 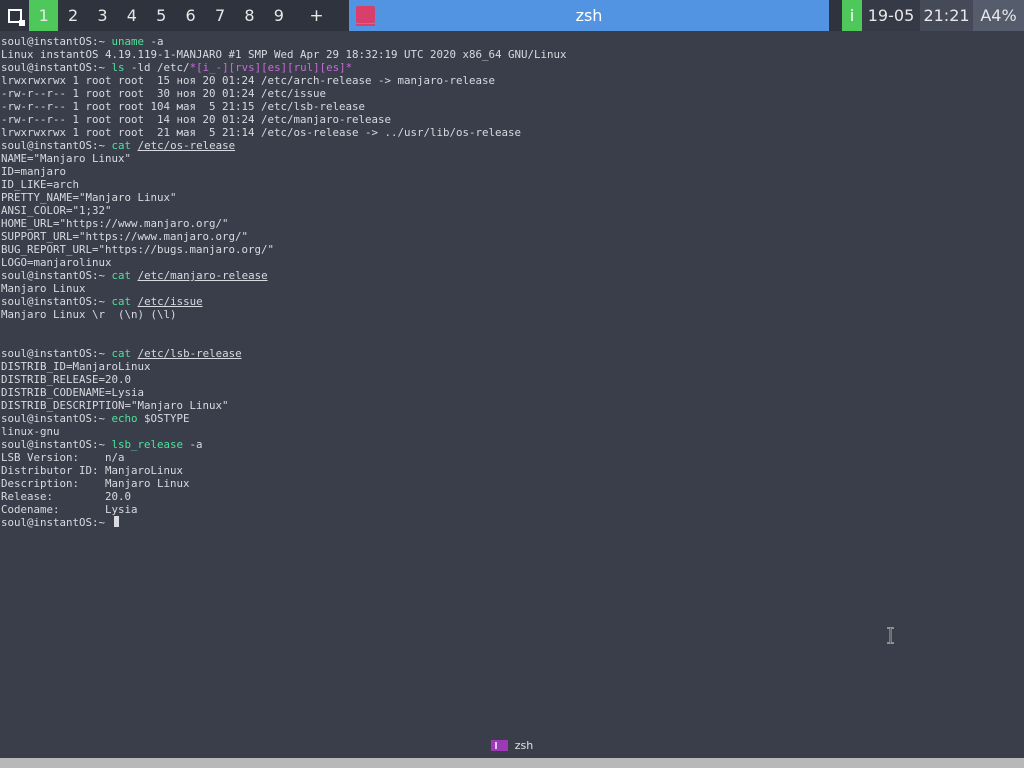 What do you see at coordinates (189, 353) in the screenshot?
I see `command-path: /etc/lsb-release` at bounding box center [189, 353].